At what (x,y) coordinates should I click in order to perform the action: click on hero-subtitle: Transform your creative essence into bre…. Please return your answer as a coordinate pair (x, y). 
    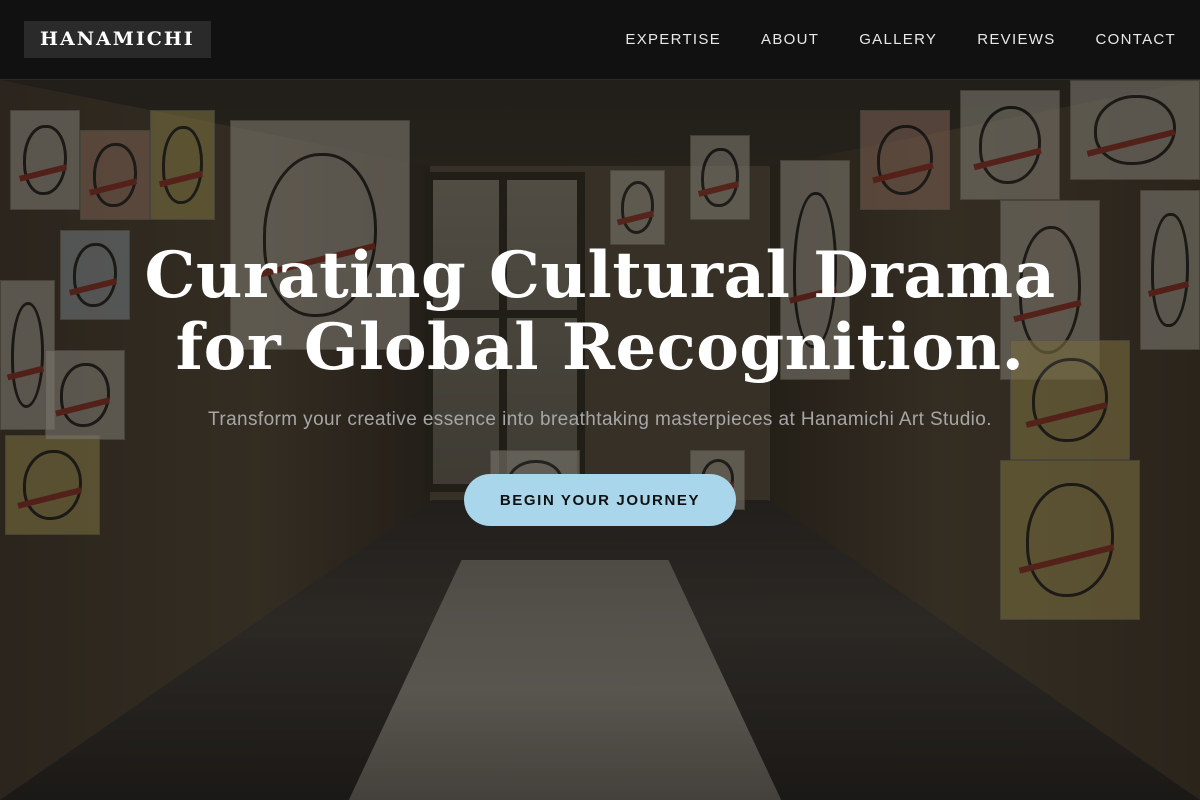
    Looking at the image, I should click on (600, 419).